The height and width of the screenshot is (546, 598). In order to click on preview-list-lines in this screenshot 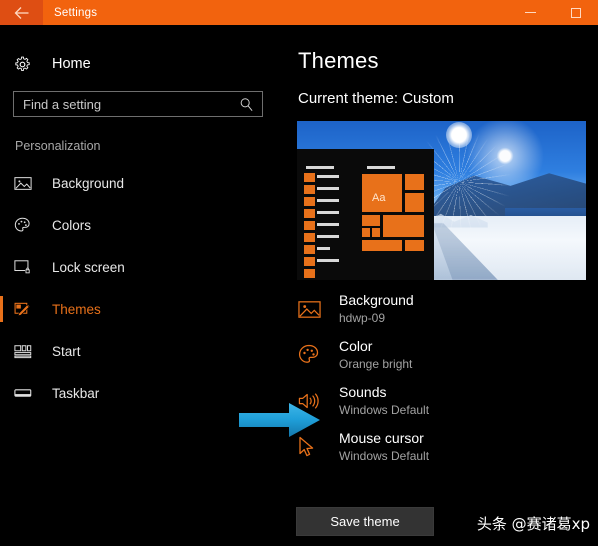, I will do `click(328, 223)`.